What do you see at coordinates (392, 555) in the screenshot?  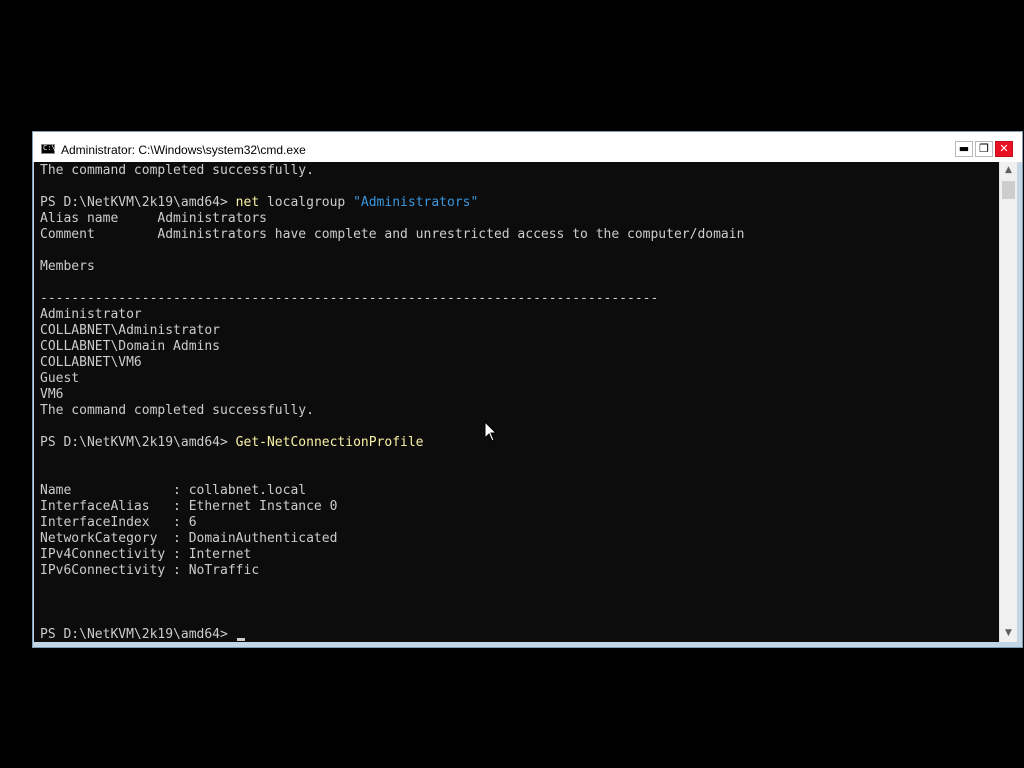 I see `console-line: IPv4Connectivity : Internet` at bounding box center [392, 555].